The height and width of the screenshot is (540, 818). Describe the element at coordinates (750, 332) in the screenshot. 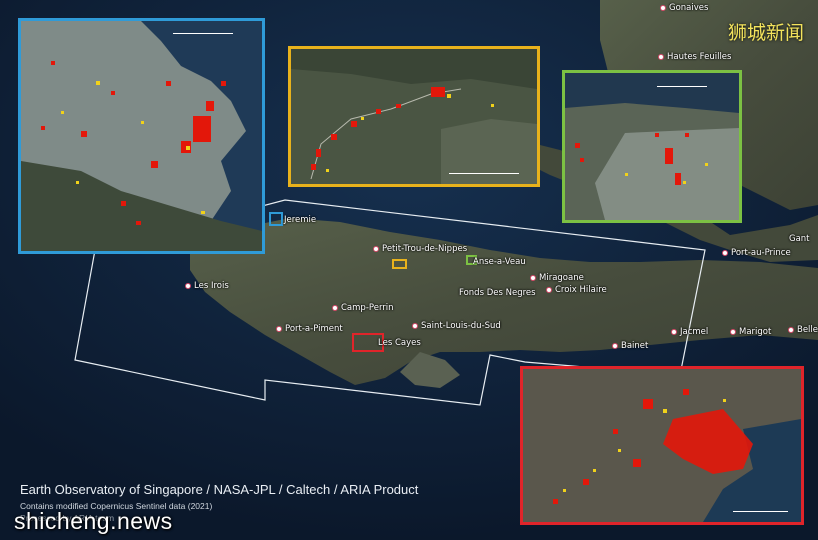

I see `city-marigot: Marigot` at that location.